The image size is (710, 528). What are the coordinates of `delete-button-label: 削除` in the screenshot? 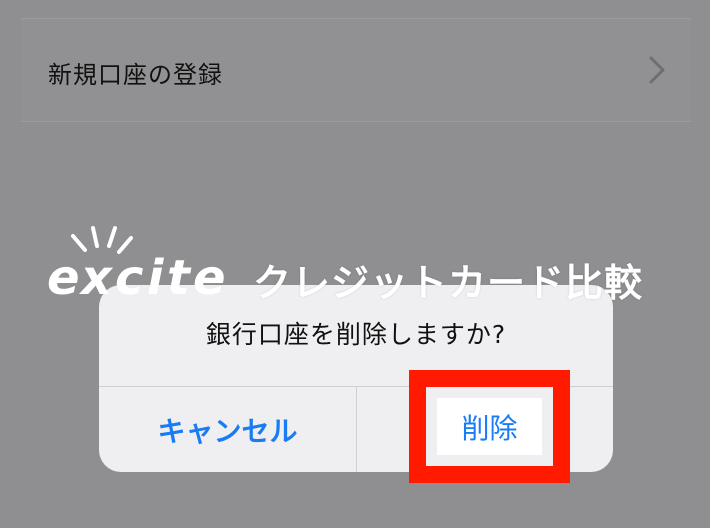 It's located at (489, 426).